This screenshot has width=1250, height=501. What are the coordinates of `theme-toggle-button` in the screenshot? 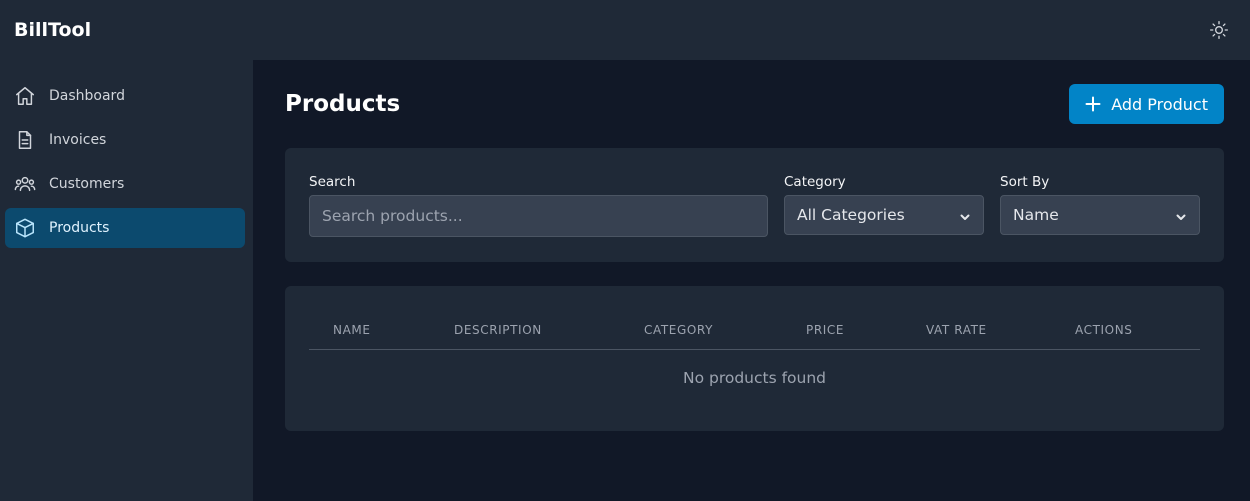 It's located at (1219, 30).